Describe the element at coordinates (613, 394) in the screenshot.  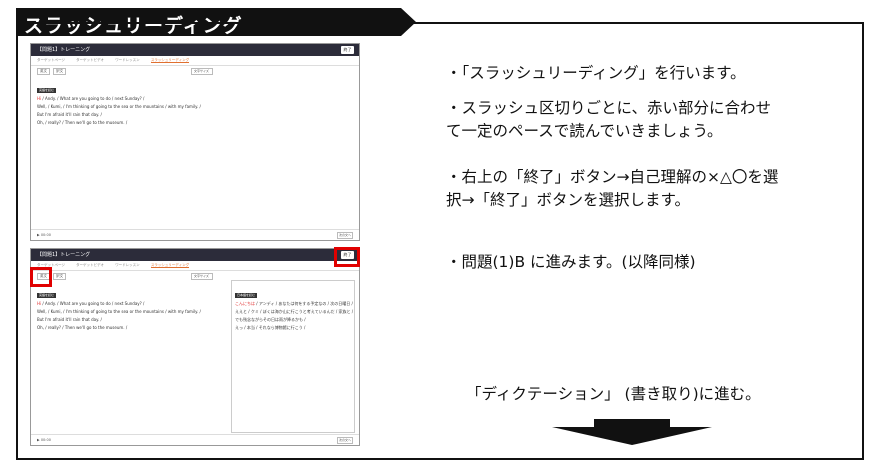
I see `next-step-text: 「ディクテーション」 (書き取り)に進む。` at that location.